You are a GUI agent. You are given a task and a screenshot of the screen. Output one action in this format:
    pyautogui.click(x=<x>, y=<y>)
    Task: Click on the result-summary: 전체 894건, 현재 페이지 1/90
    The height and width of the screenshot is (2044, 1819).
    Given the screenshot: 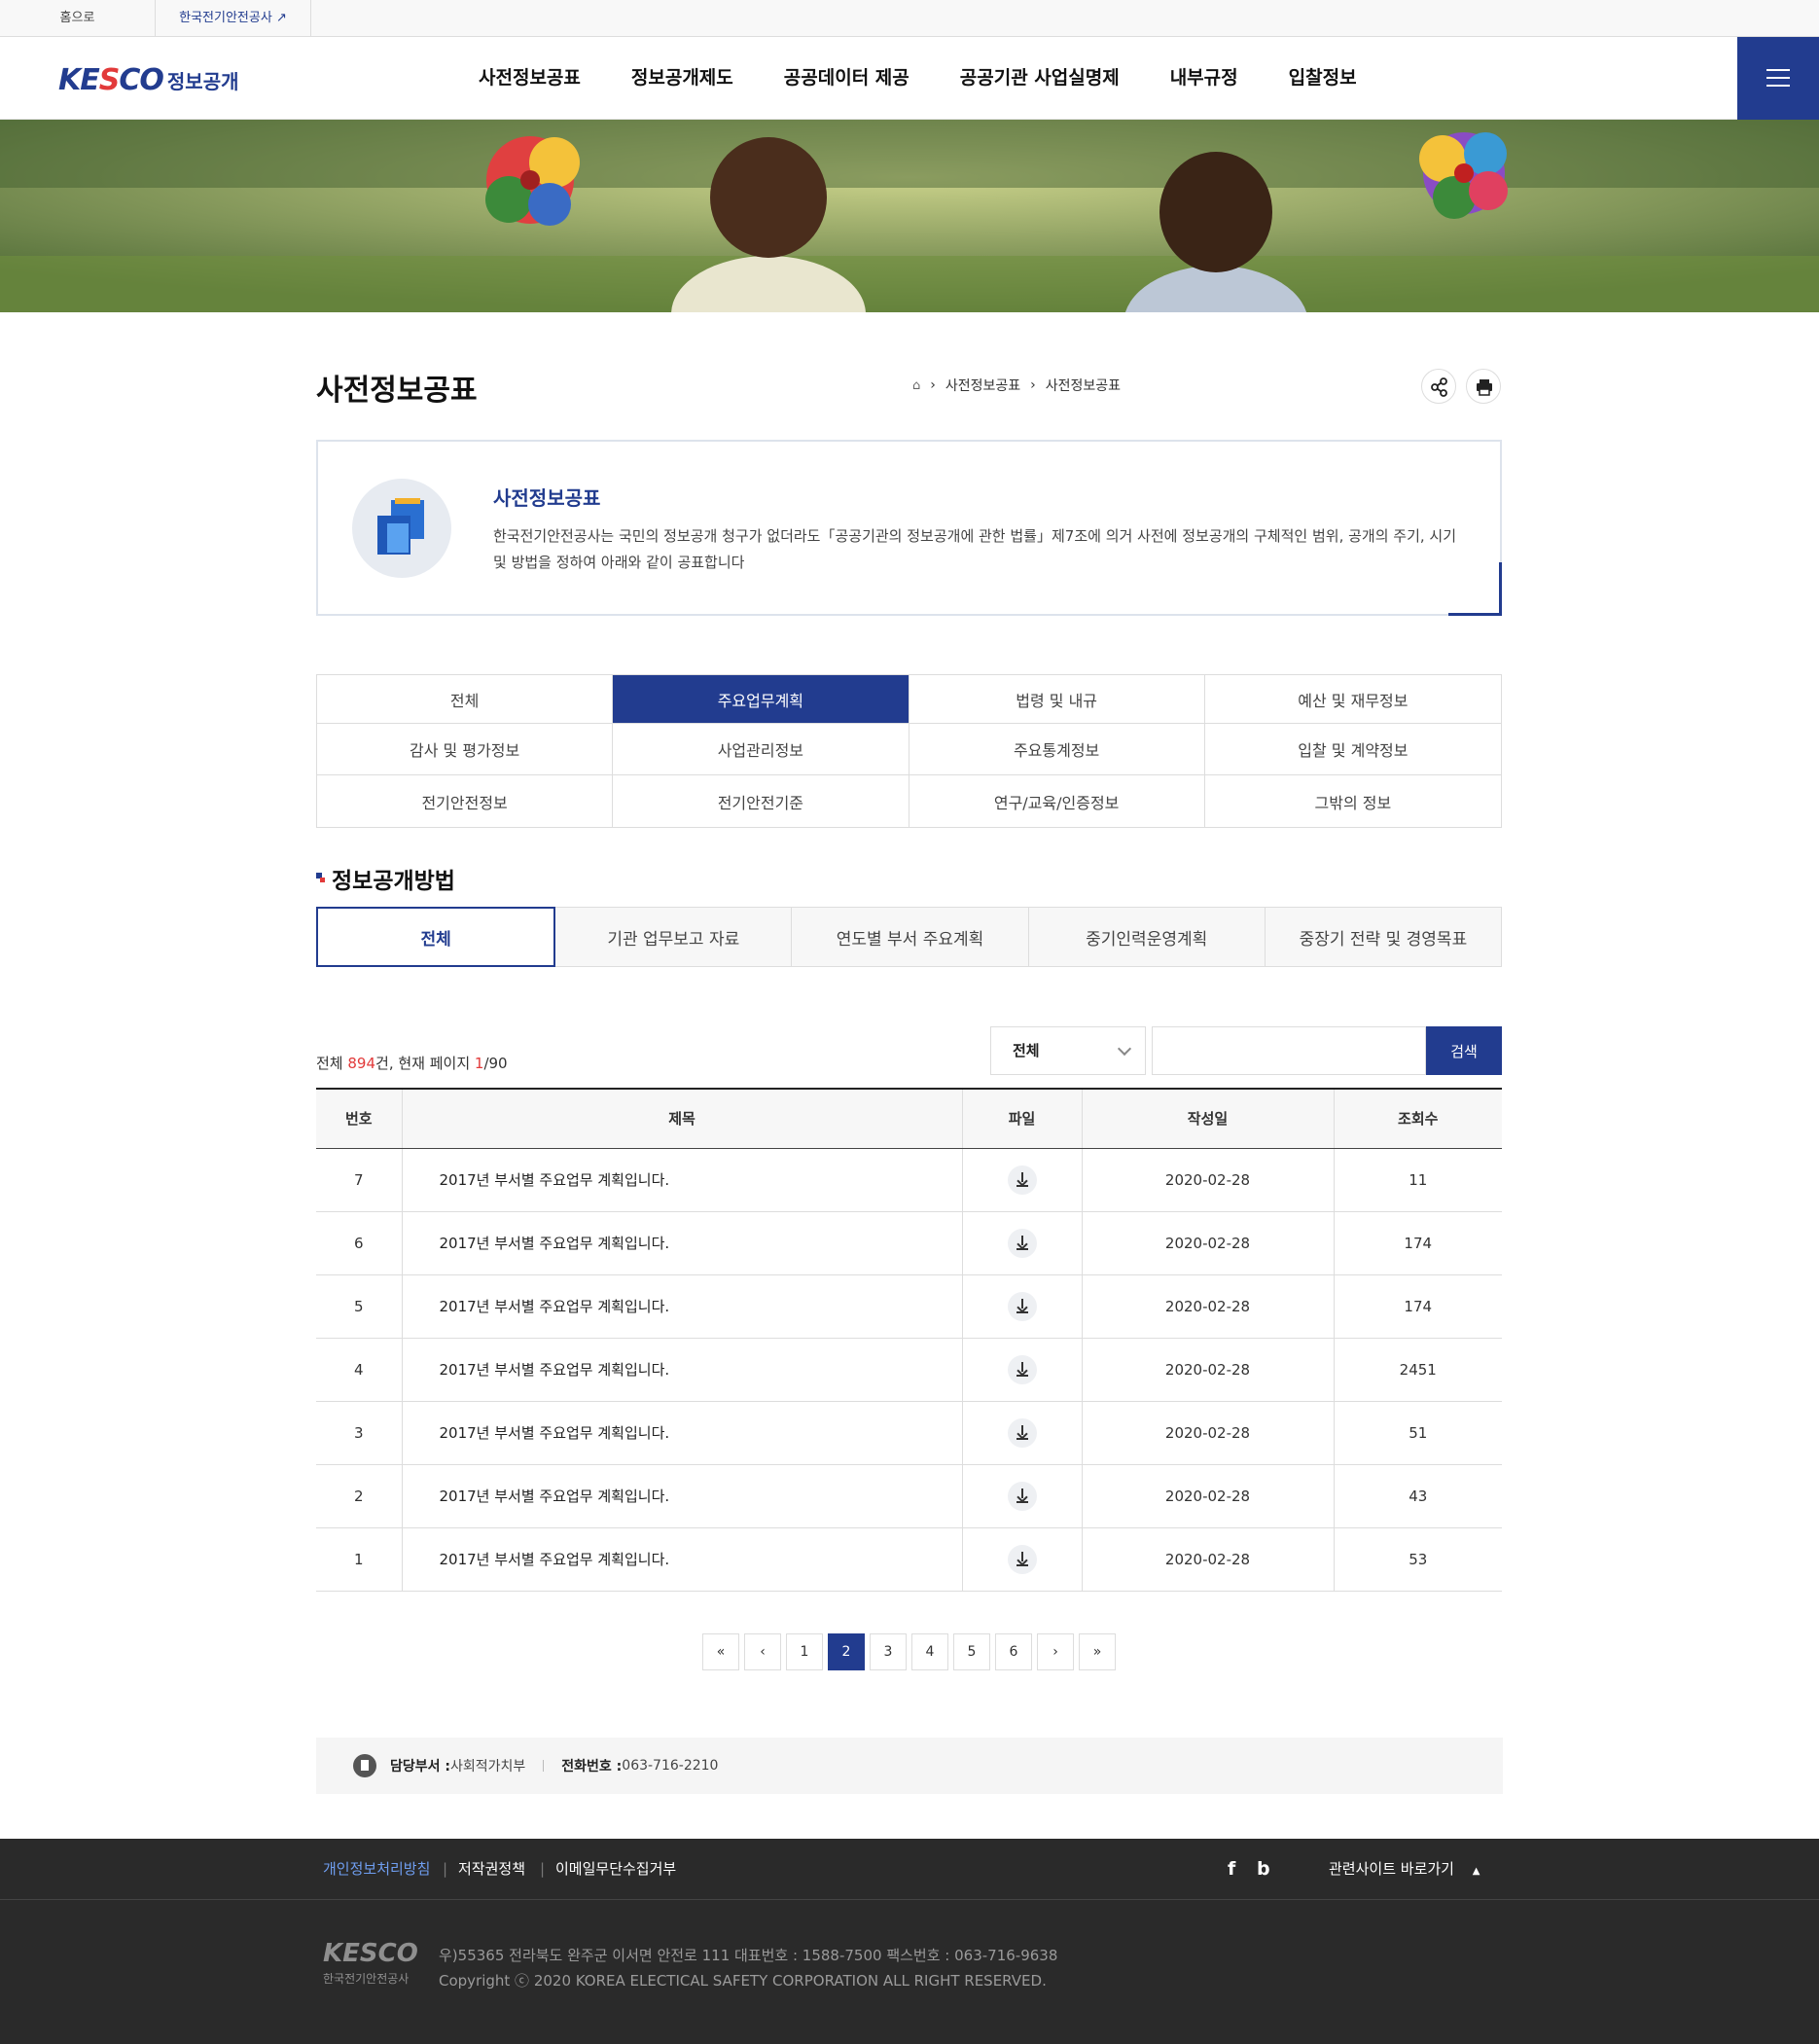 What is the action you would take?
    pyautogui.click(x=412, y=1063)
    